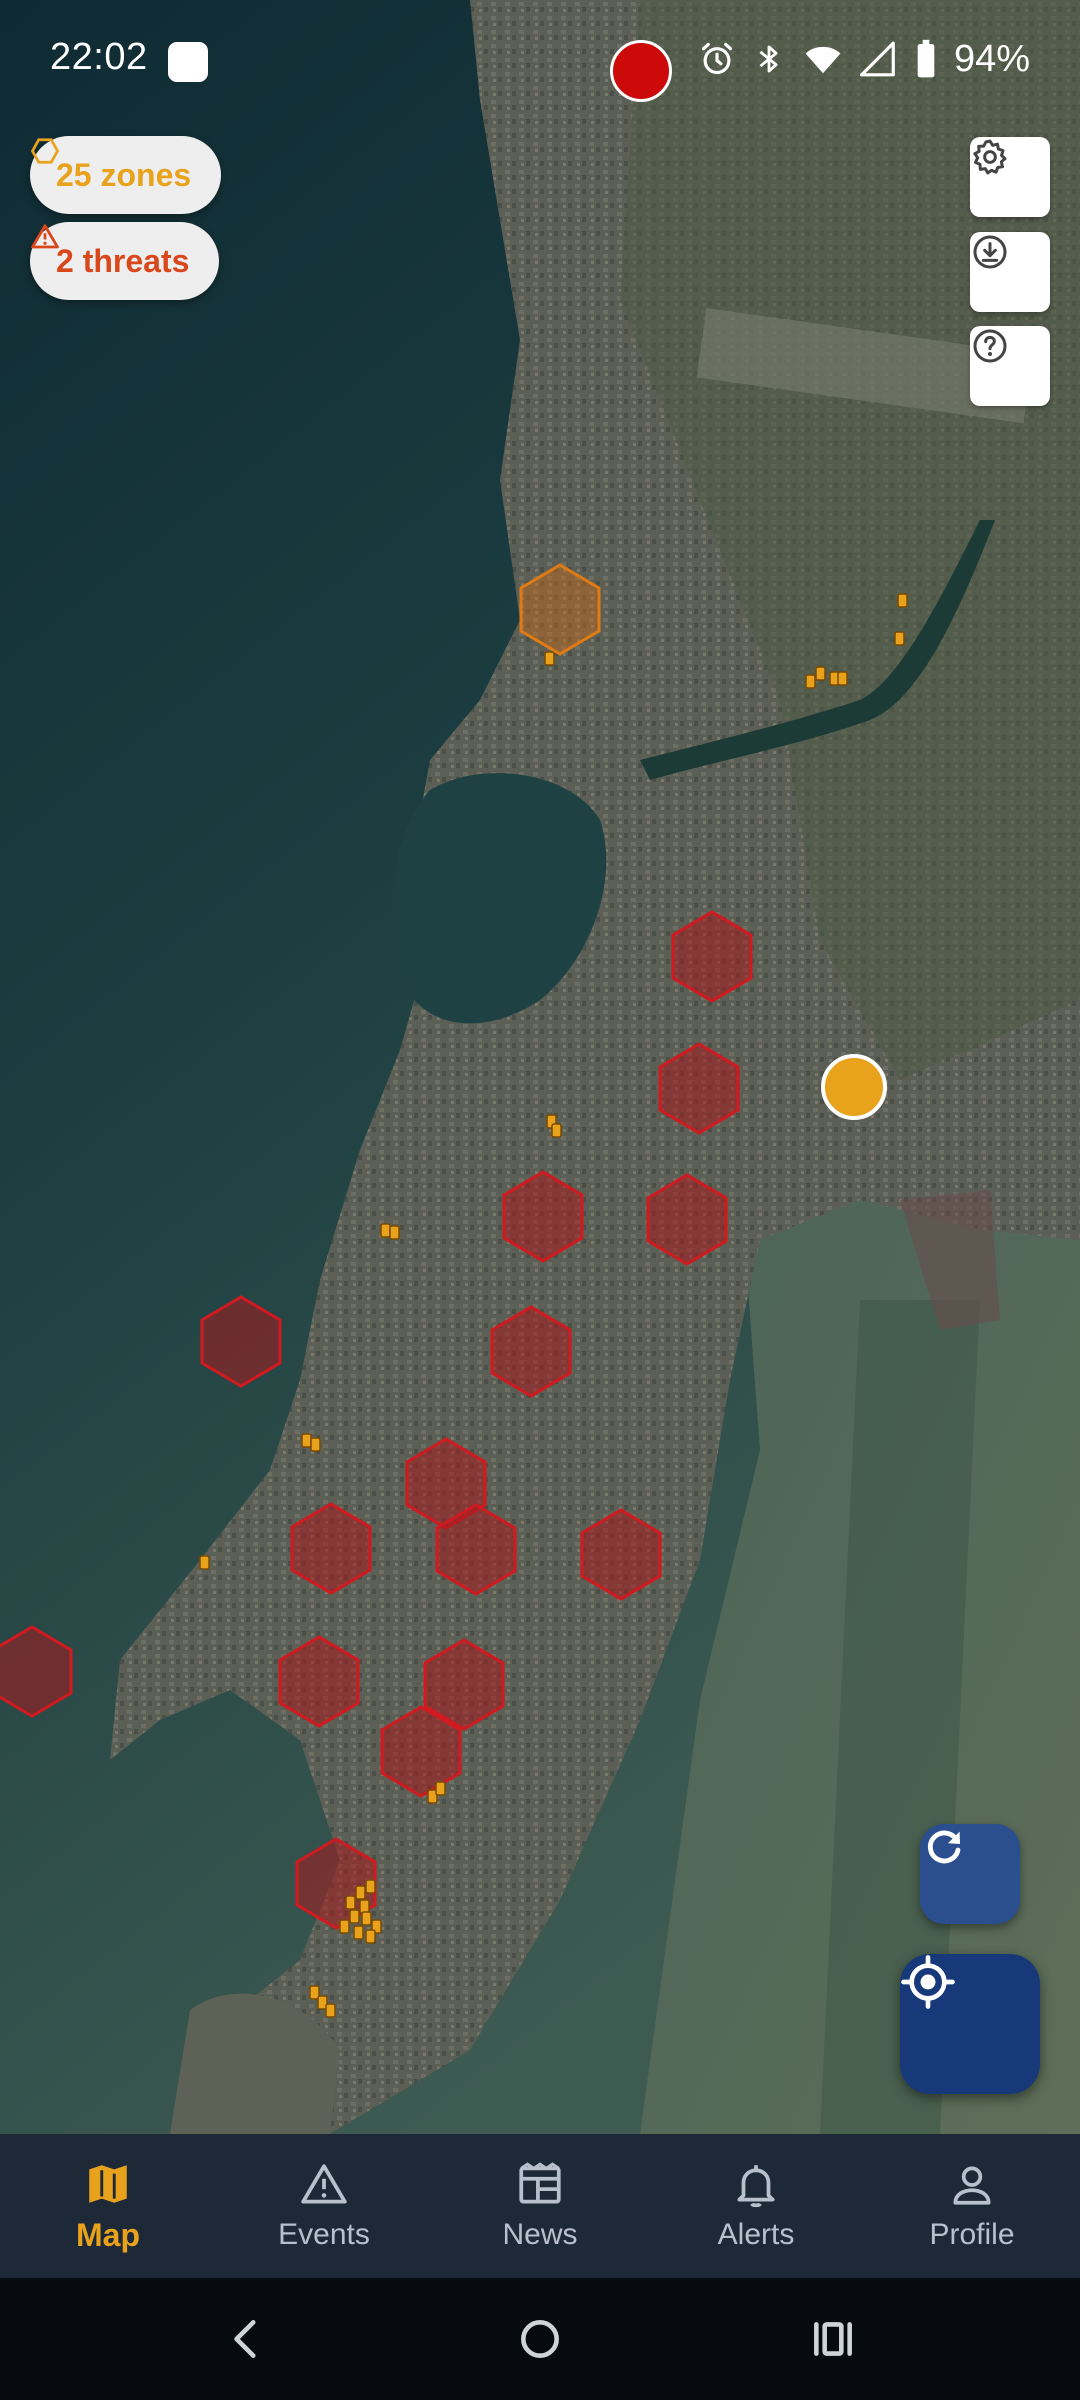 This screenshot has height=2400, width=1080. I want to click on battery-percentage: 94%, so click(991, 58).